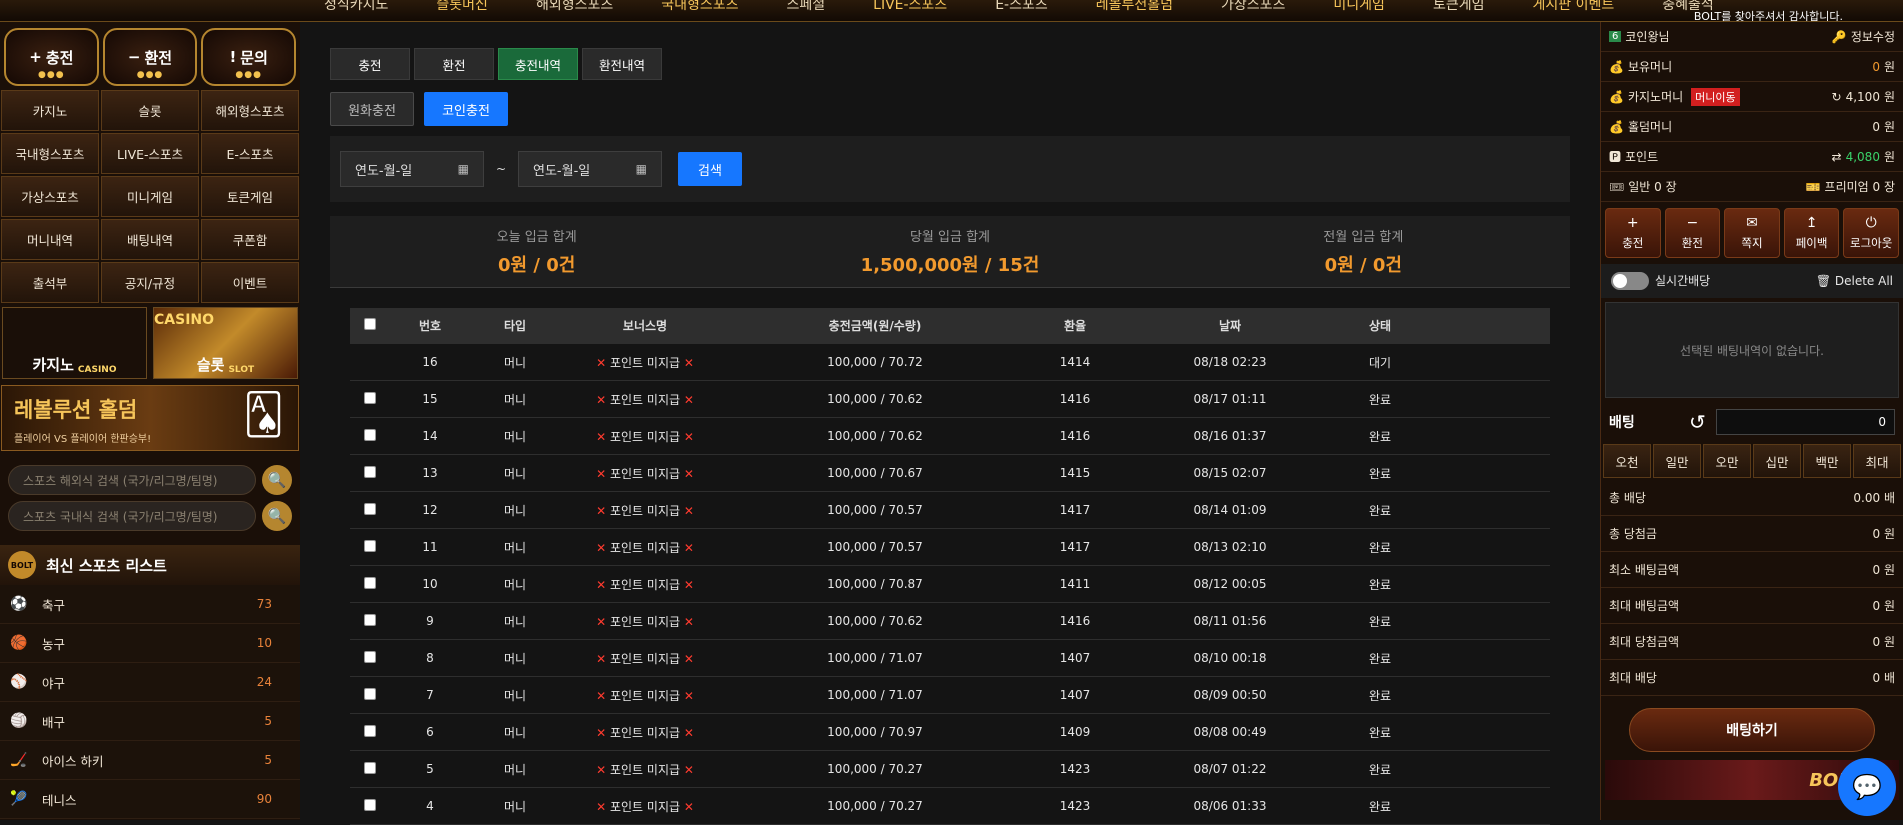  What do you see at coordinates (1253, 7) in the screenshot?
I see `top-nav-item: 가상스포츠` at bounding box center [1253, 7].